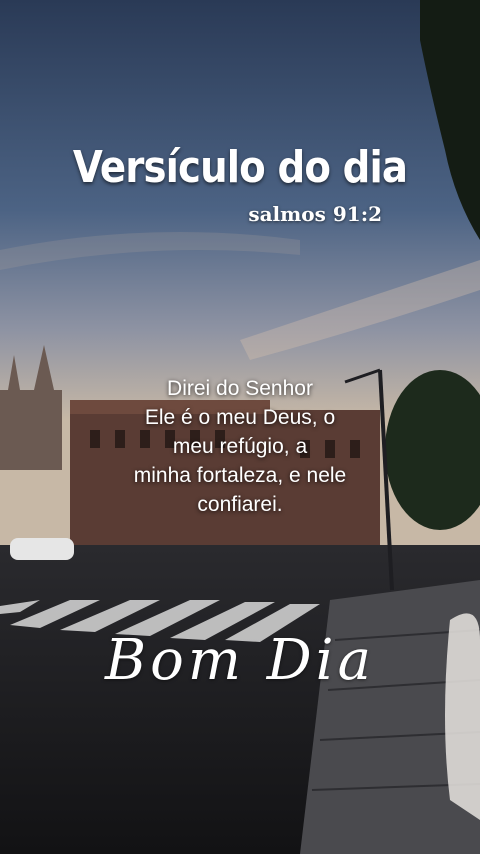  Describe the element at coordinates (240, 388) in the screenshot. I see `verse-line: Direi do Senhor` at that location.